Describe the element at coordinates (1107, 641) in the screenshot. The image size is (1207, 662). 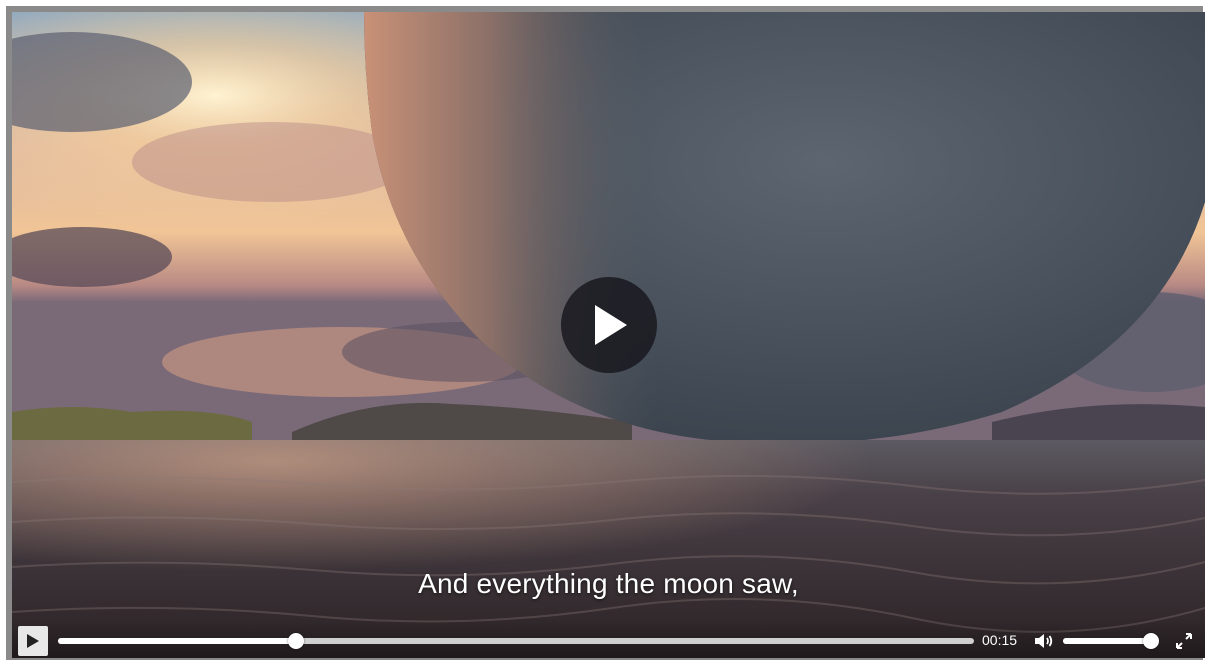
I see `volume-fill` at that location.